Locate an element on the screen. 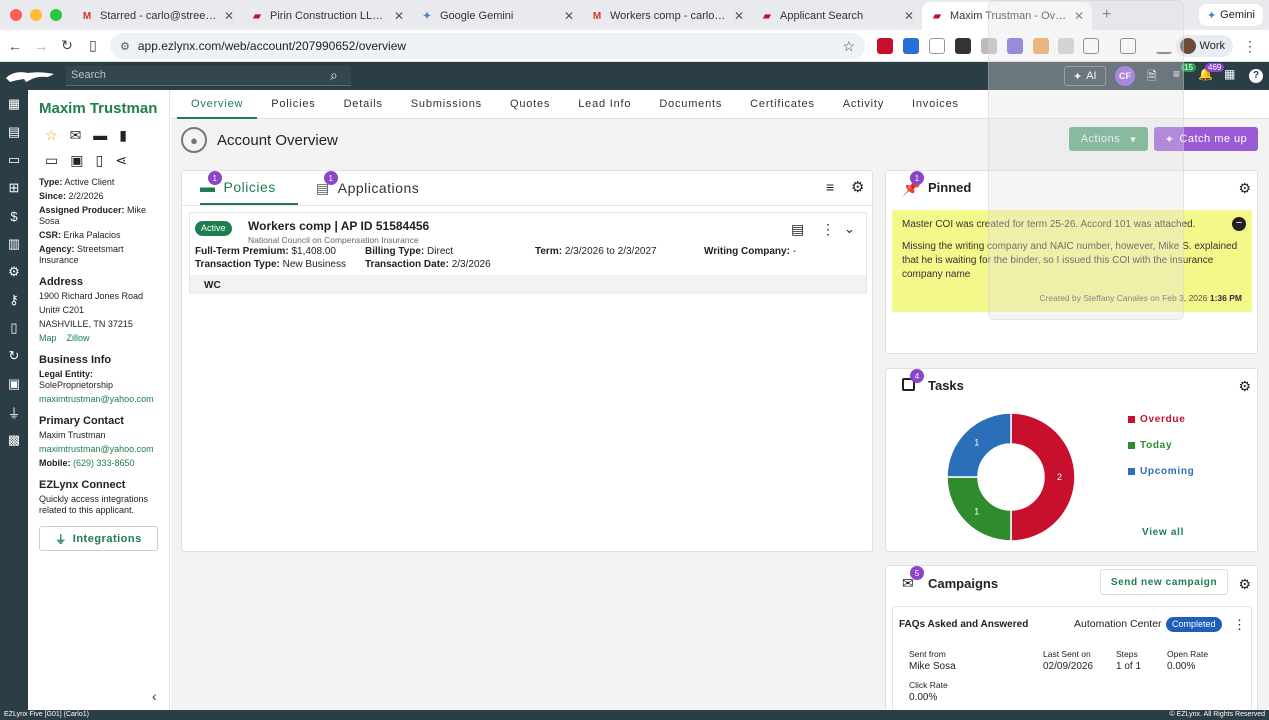  donut-slice-overdue is located at coordinates (1043, 477).